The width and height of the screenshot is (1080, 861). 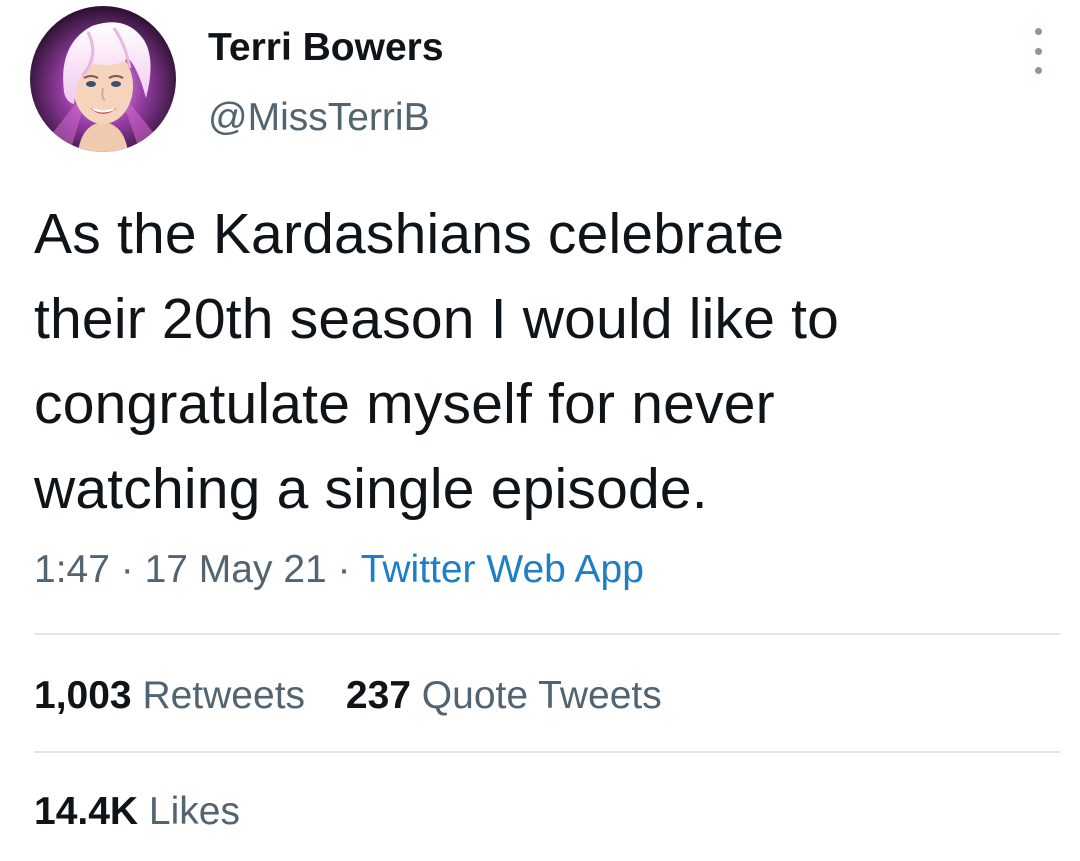 I want to click on likes-count: 14.4K, so click(x=86, y=811).